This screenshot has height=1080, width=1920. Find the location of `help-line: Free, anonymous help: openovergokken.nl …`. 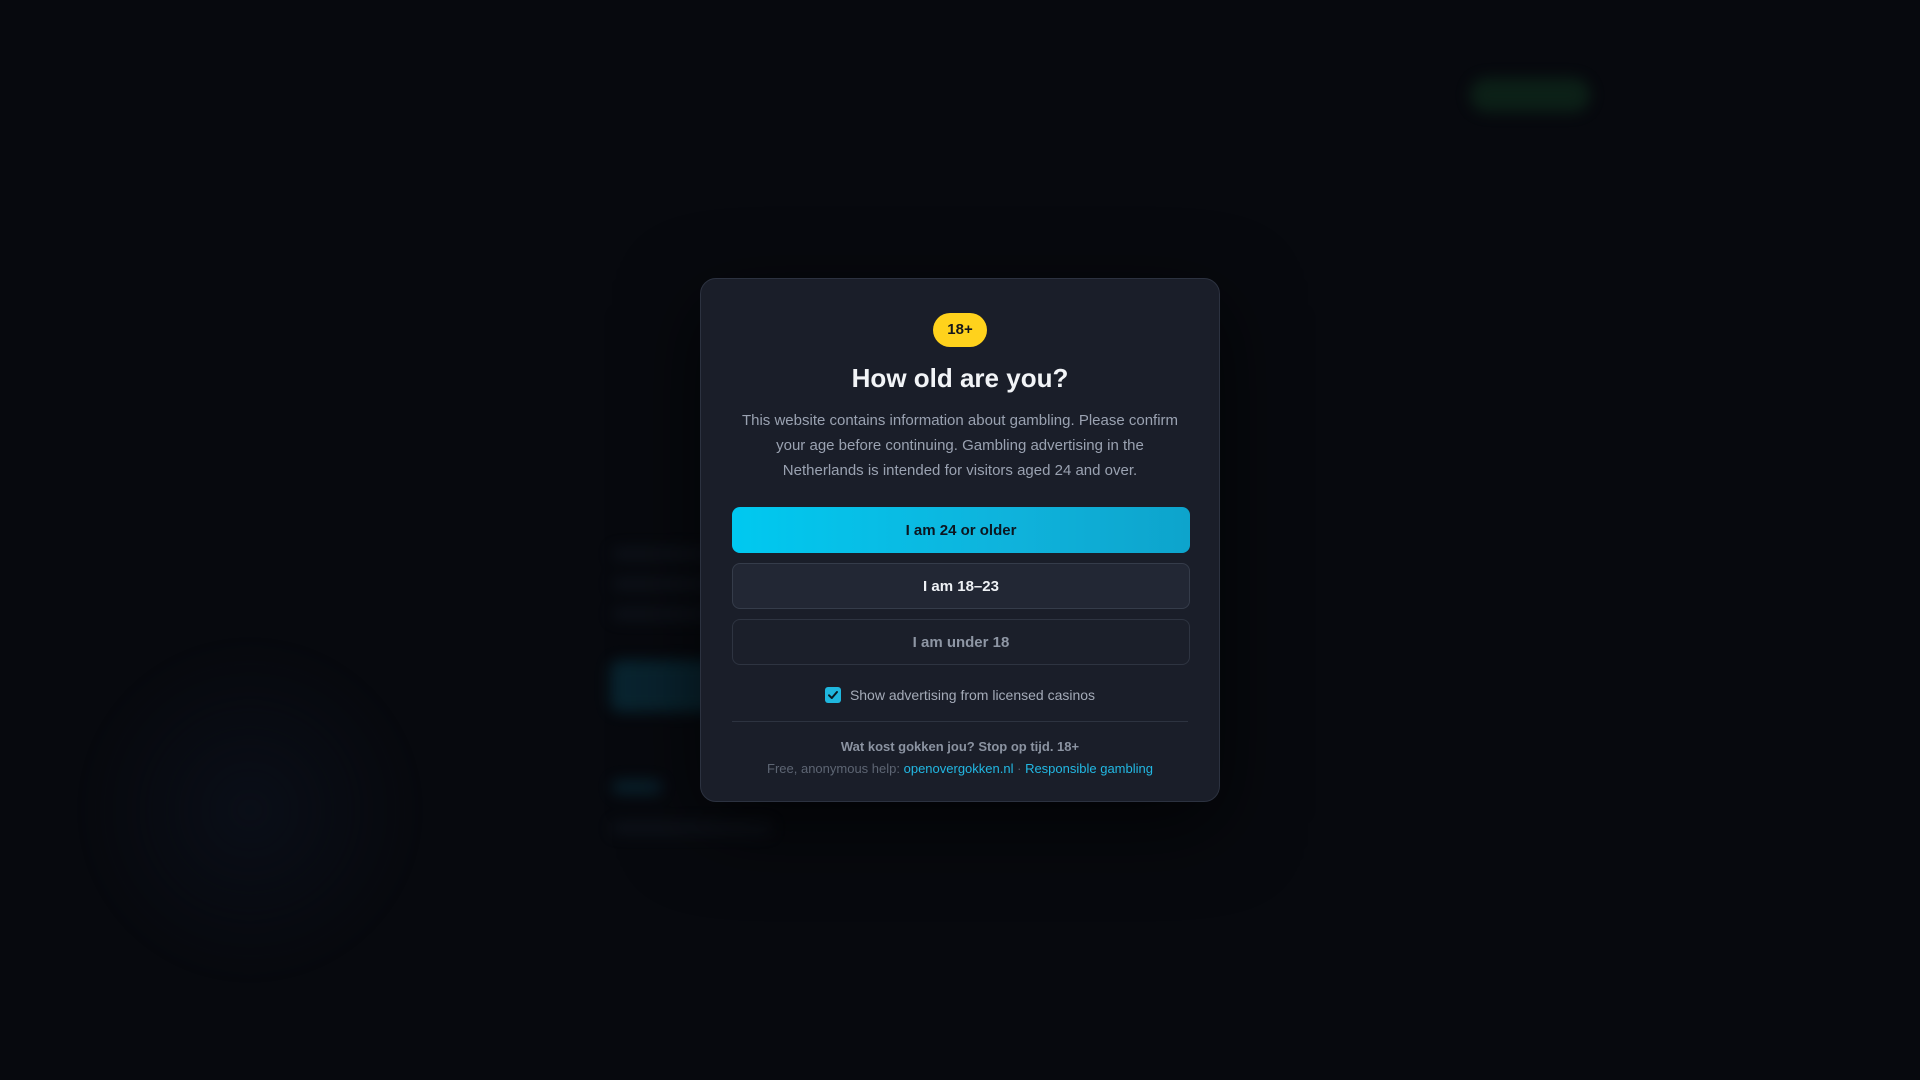

help-line: Free, anonymous help: openovergokken.nl … is located at coordinates (960, 768).